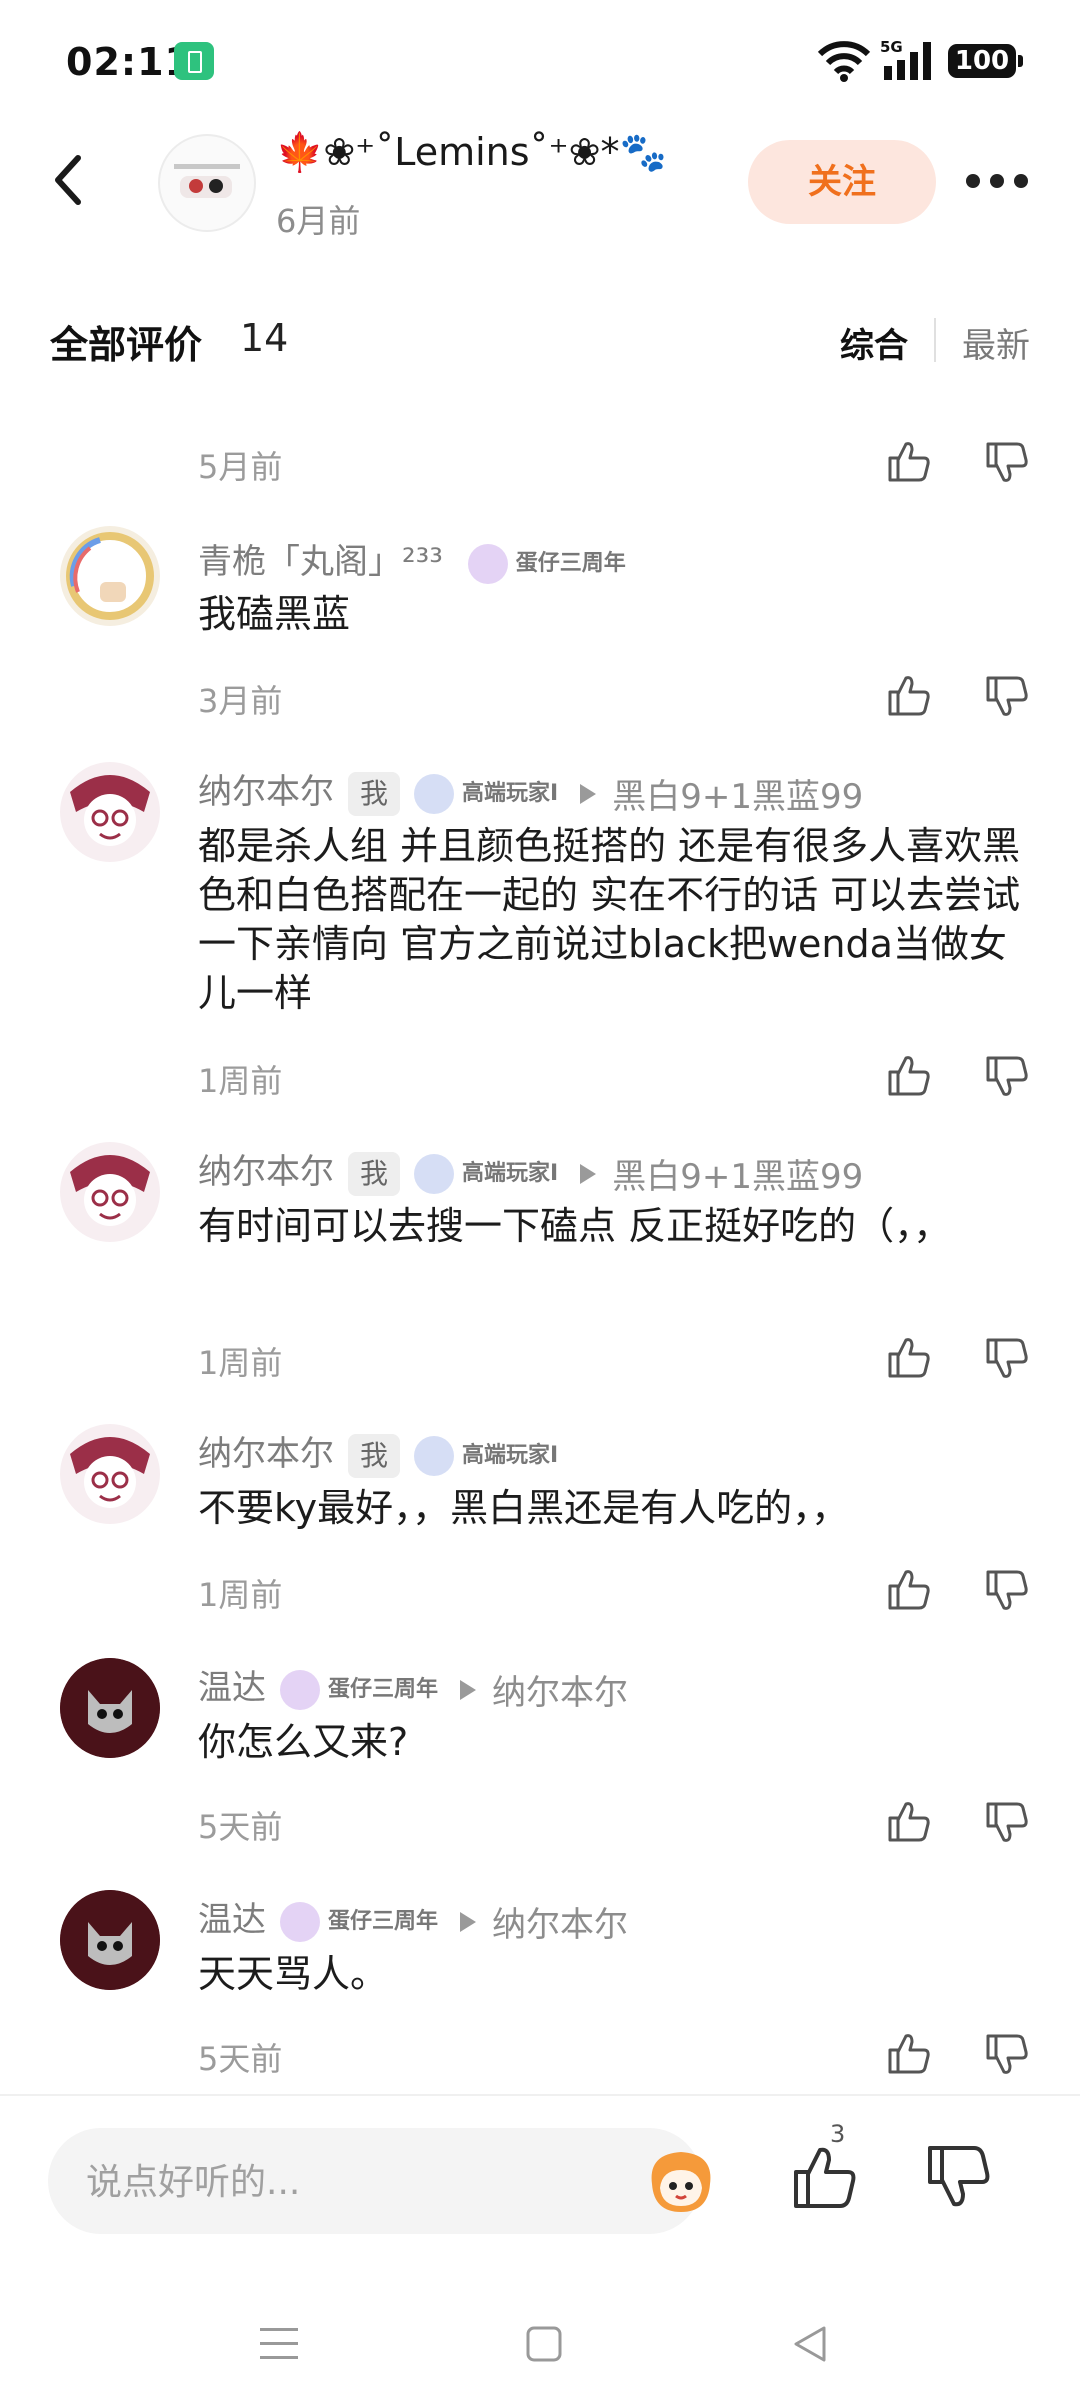  I want to click on back-icon, so click(69, 180).